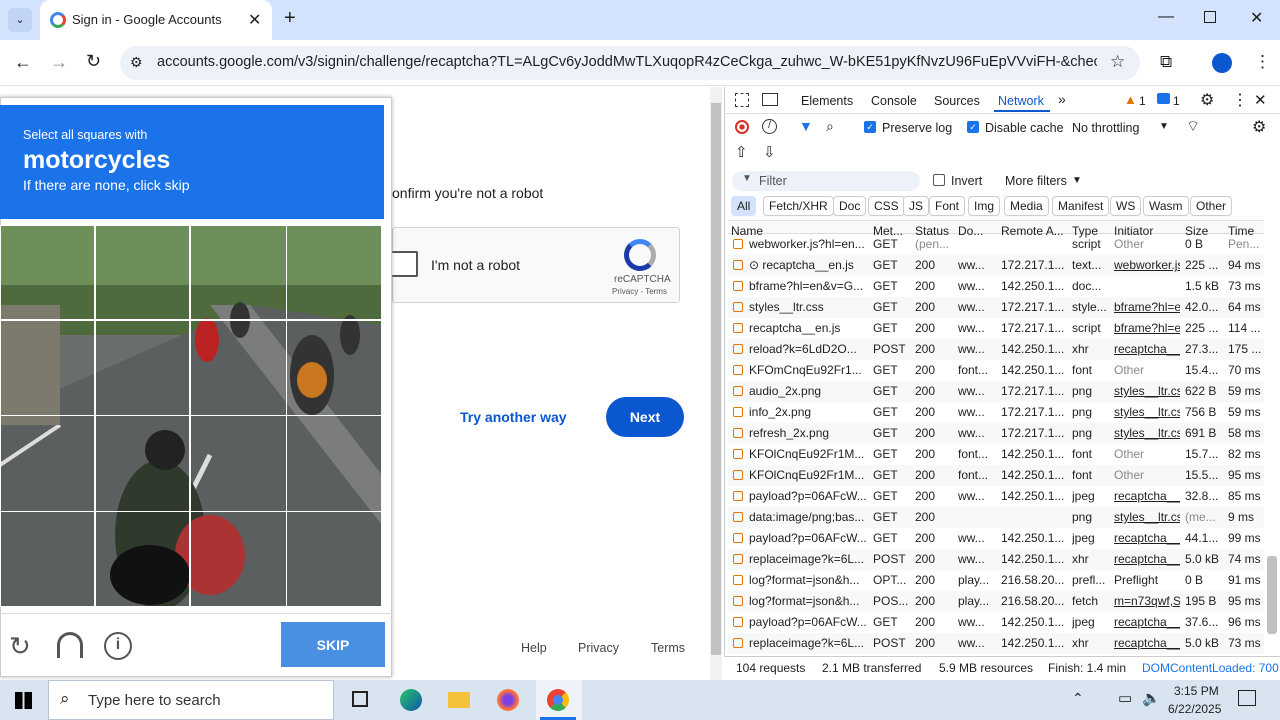 The image size is (1280, 720). I want to click on network-tray-icon: ▭, so click(1125, 698).